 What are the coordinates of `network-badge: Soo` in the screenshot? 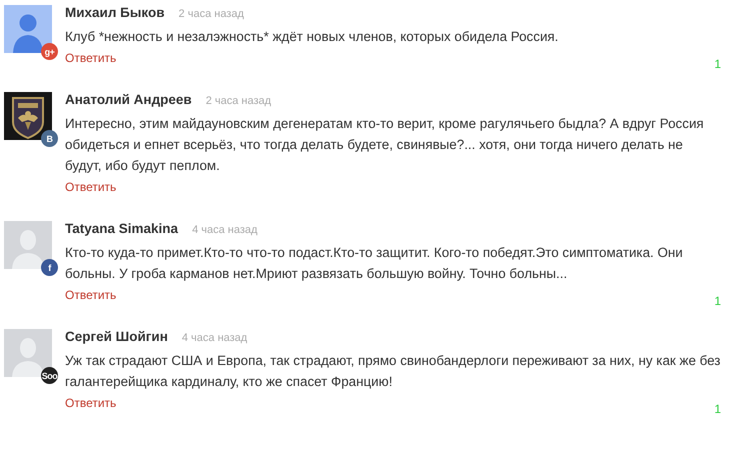 It's located at (49, 375).